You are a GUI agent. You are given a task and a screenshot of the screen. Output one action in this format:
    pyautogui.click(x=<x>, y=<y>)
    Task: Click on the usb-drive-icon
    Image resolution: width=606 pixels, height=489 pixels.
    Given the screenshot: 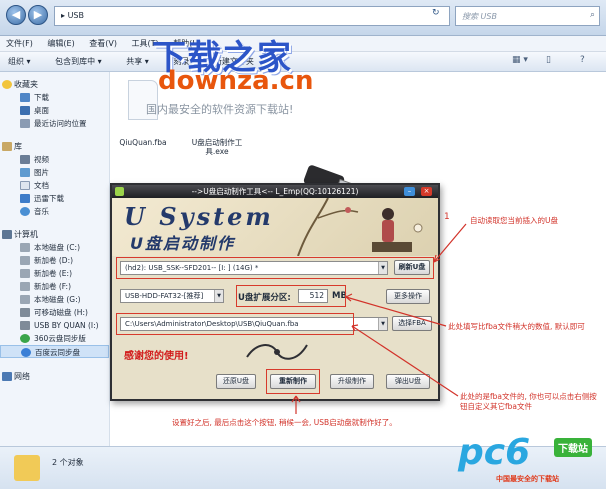 What is the action you would take?
    pyautogui.click(x=25, y=325)
    